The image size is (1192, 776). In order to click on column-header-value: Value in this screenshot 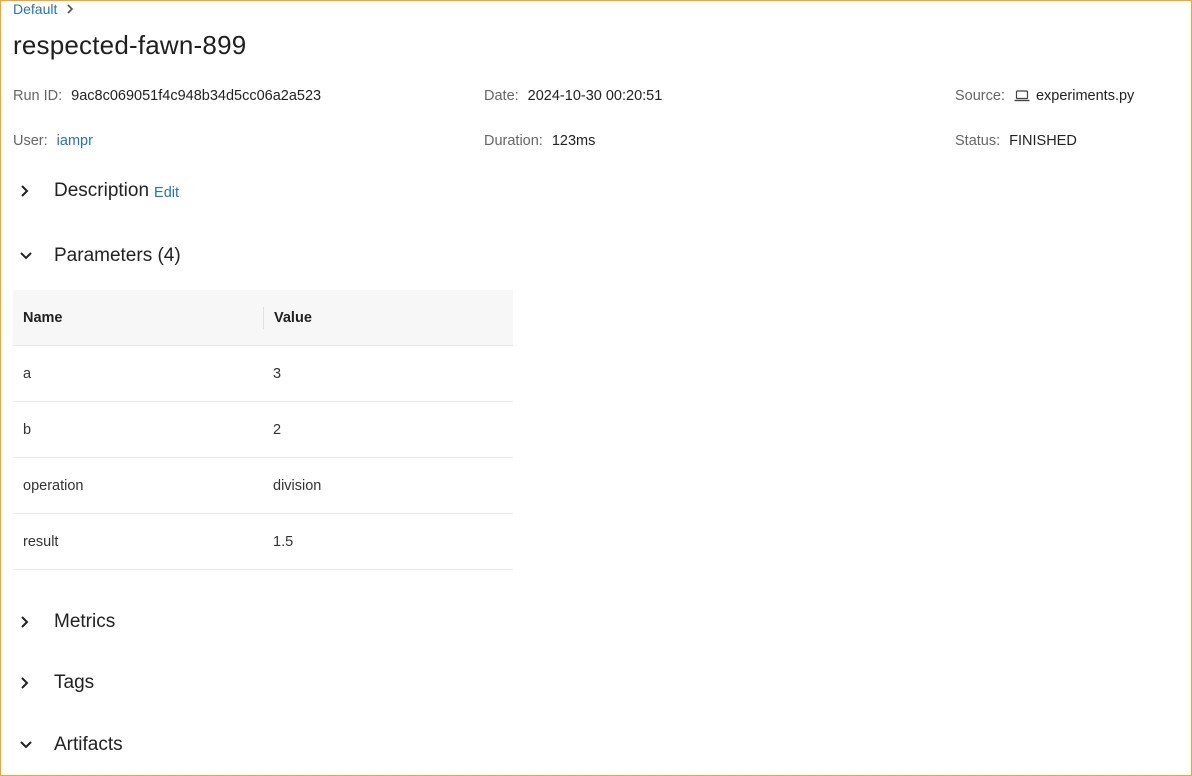, I will do `click(388, 317)`.